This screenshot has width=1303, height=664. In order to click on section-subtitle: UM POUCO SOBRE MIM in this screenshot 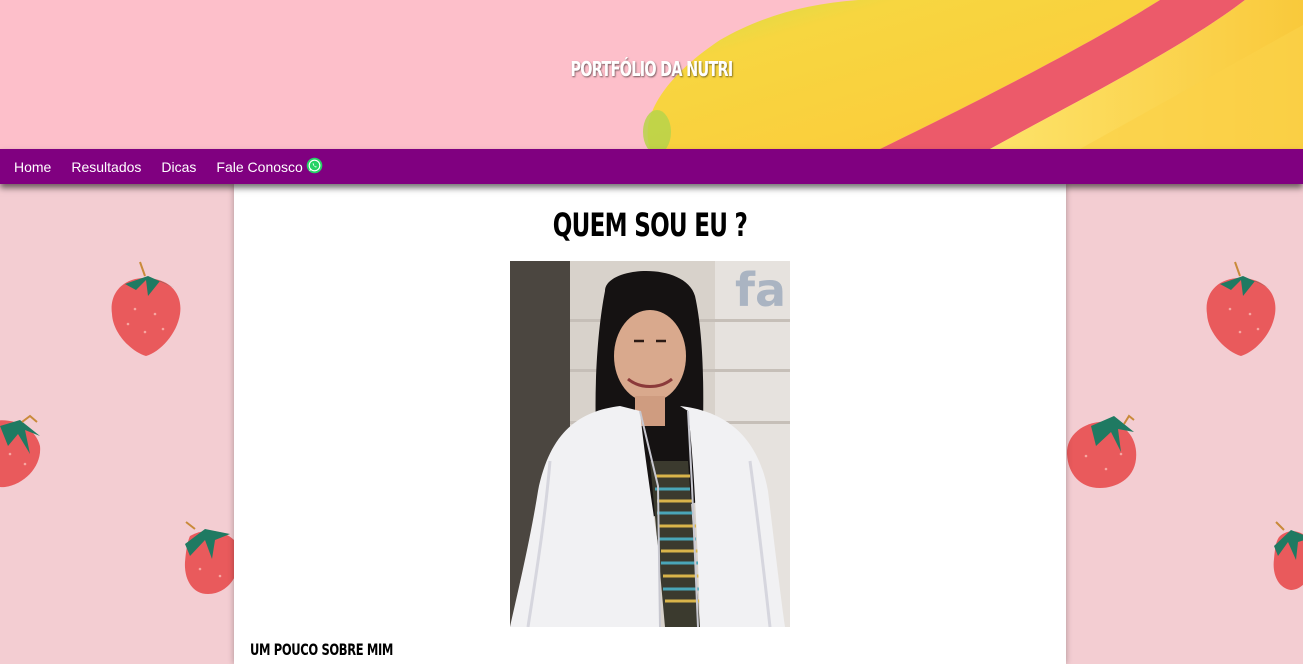, I will do `click(322, 649)`.